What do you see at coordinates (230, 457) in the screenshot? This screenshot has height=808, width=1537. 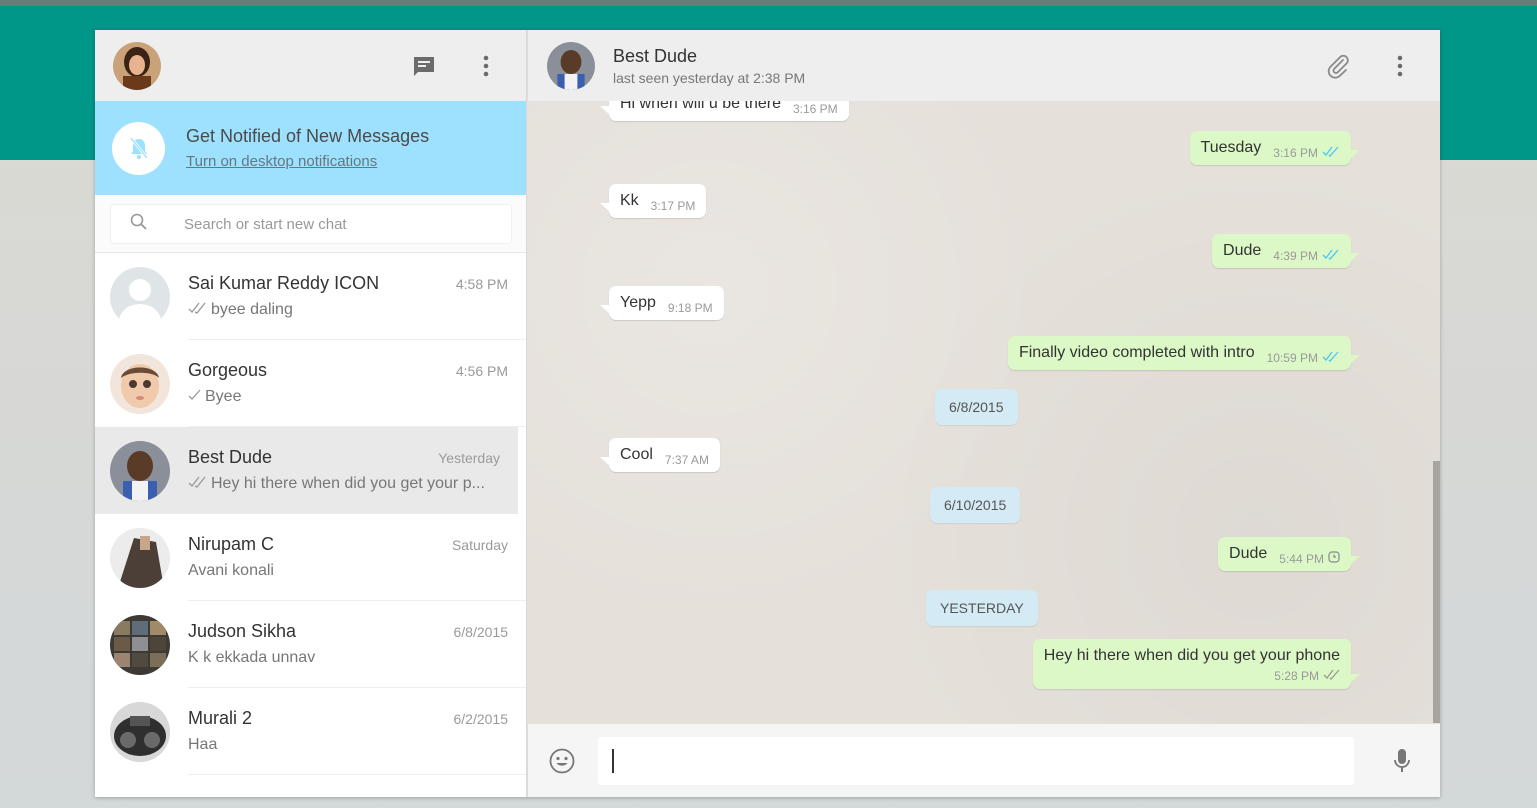 I see `chat-name: Best Dude` at bounding box center [230, 457].